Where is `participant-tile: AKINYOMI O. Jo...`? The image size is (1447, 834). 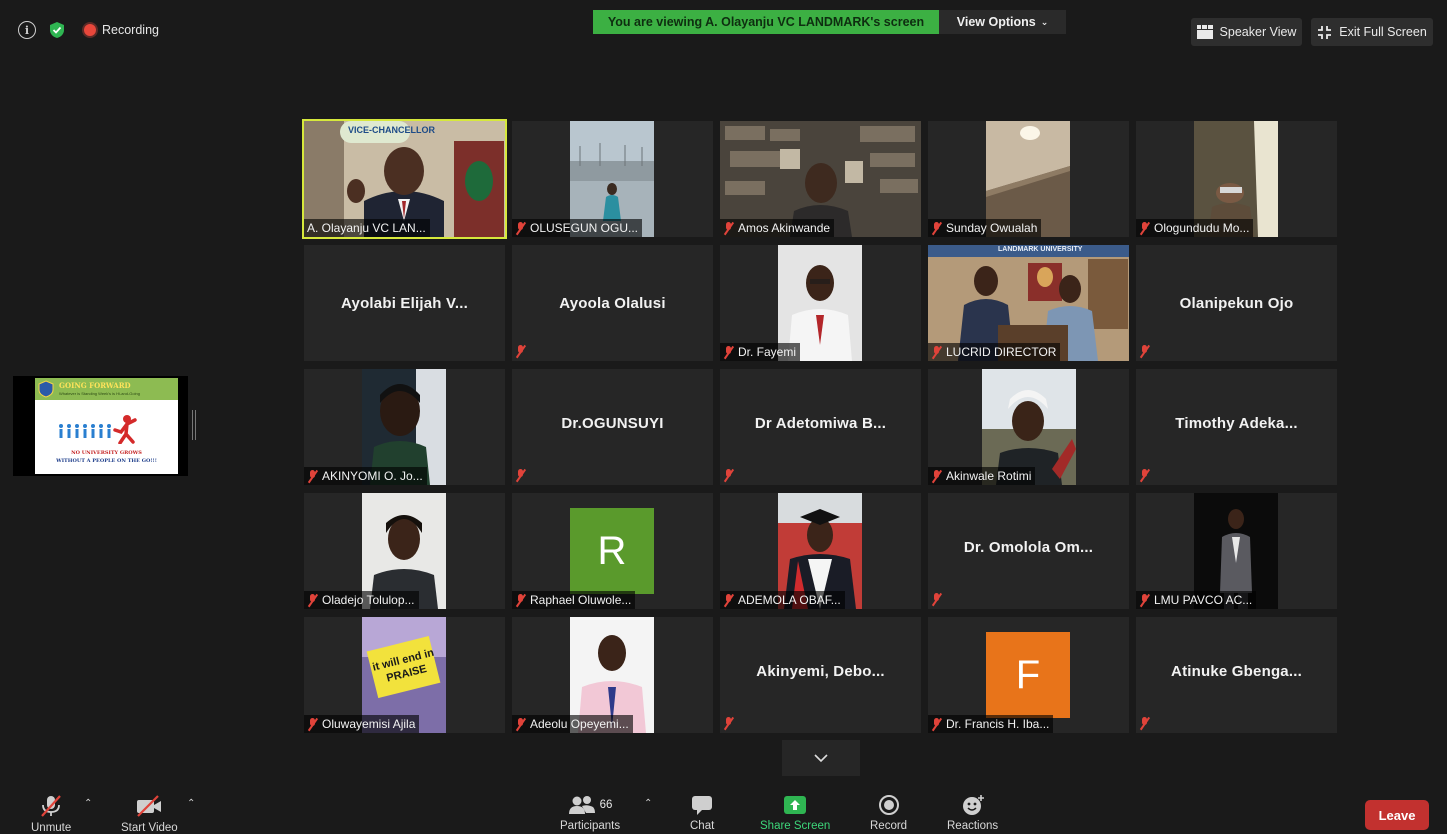
participant-tile: AKINYOMI O. Jo... is located at coordinates (404, 427).